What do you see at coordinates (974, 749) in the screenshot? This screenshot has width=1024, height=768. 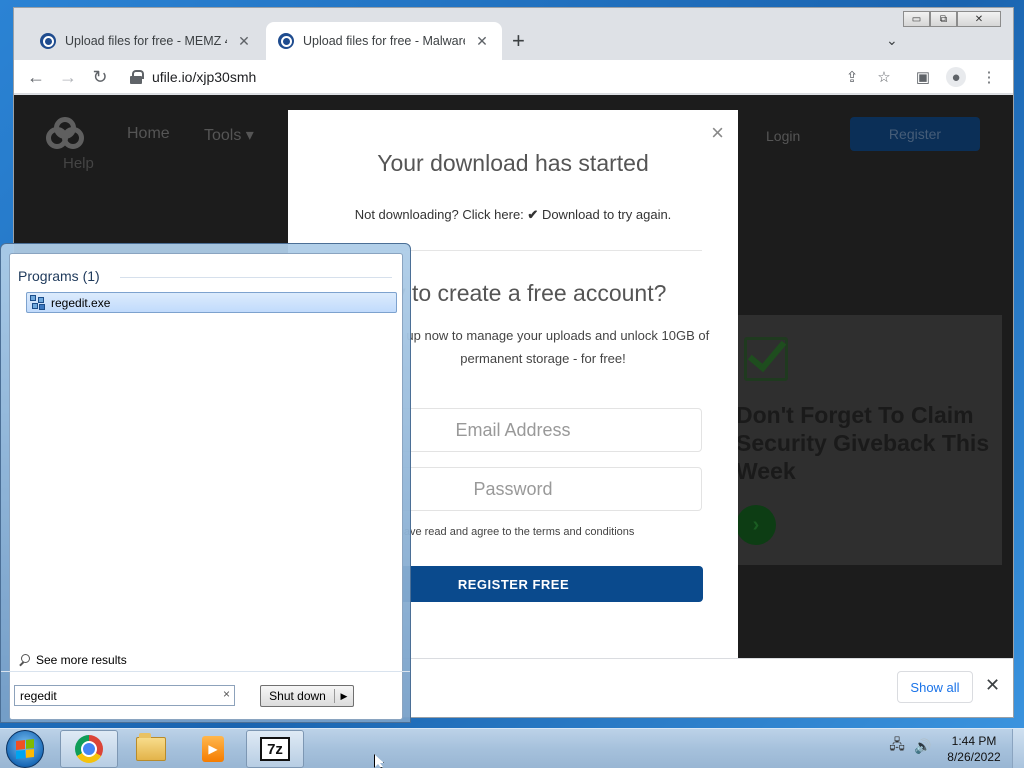 I see `clock: 1:44 PM 8/26/2022` at bounding box center [974, 749].